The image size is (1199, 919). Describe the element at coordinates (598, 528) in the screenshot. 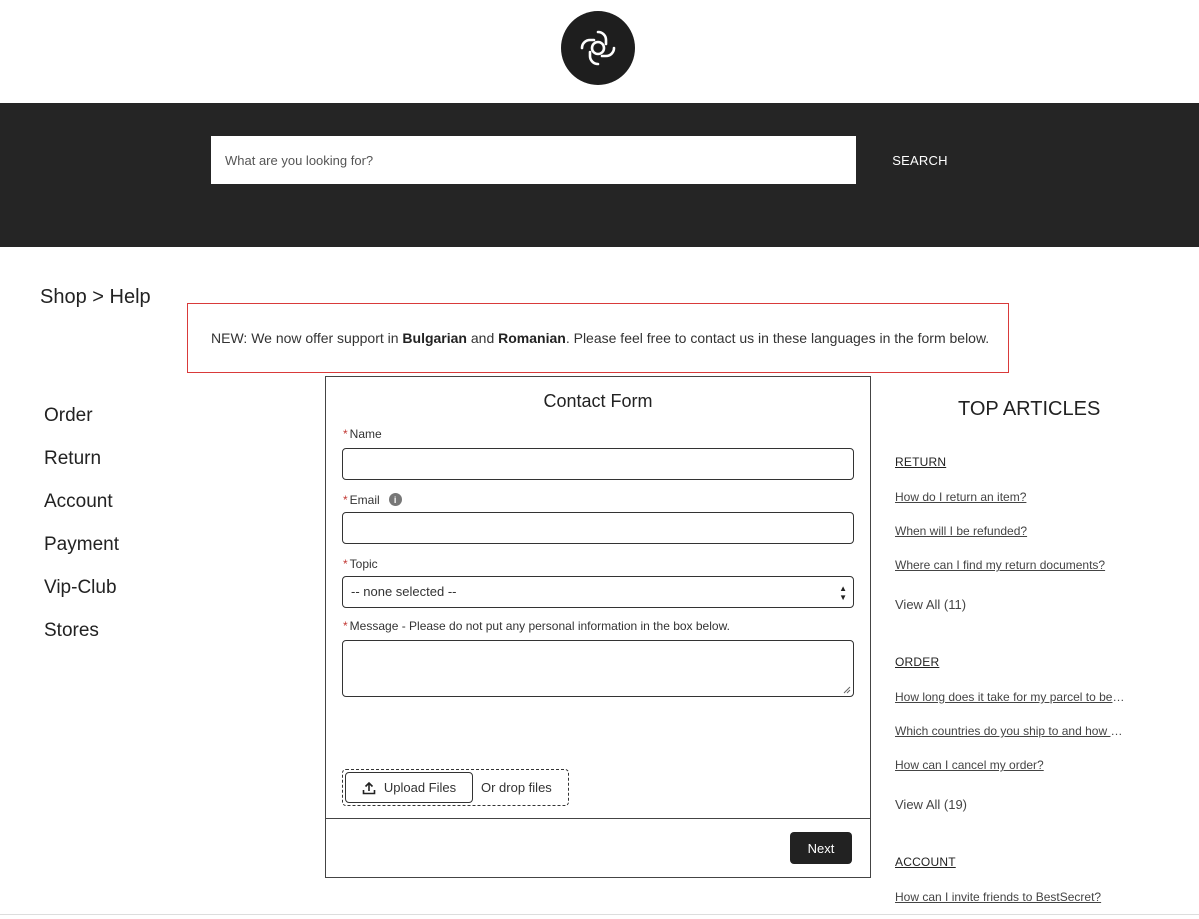

I see `email-field` at that location.